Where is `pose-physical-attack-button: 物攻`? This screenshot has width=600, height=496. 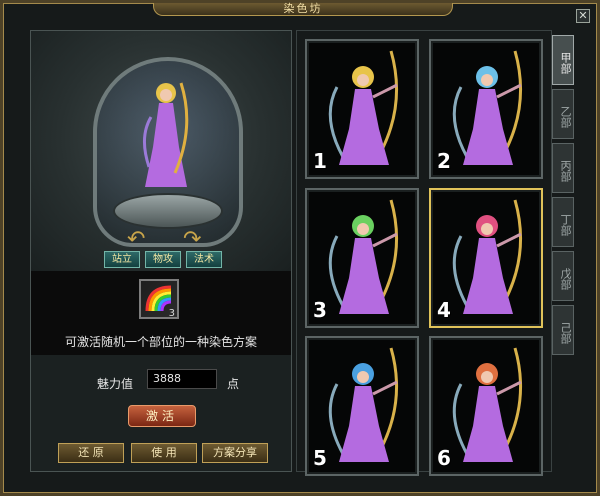 pose-physical-attack-button: 物攻 is located at coordinates (163, 259).